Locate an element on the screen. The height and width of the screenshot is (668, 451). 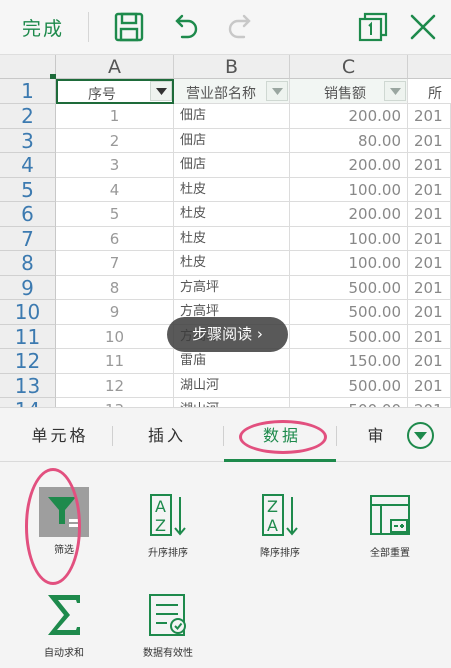
row-header: 10 is located at coordinates (28, 312).